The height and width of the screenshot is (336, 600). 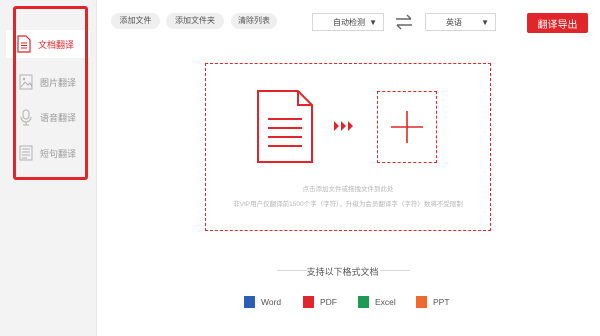 What do you see at coordinates (421, 302) in the screenshot?
I see `ppt-icon` at bounding box center [421, 302].